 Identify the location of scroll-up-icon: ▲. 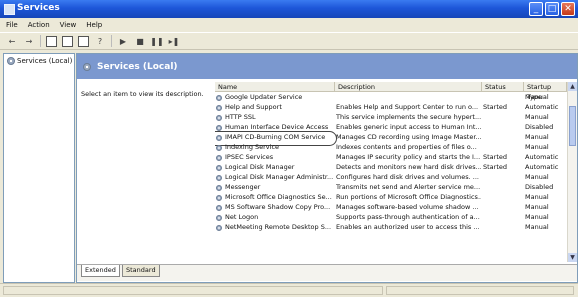
(572, 86).